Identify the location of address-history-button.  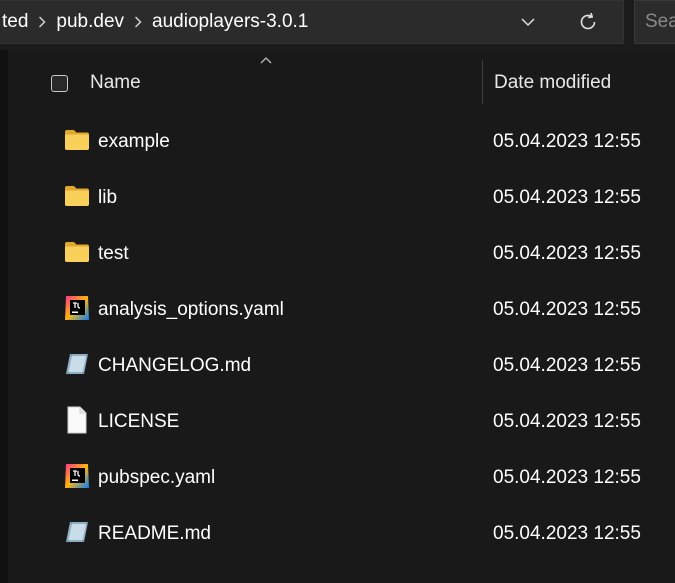
(528, 22).